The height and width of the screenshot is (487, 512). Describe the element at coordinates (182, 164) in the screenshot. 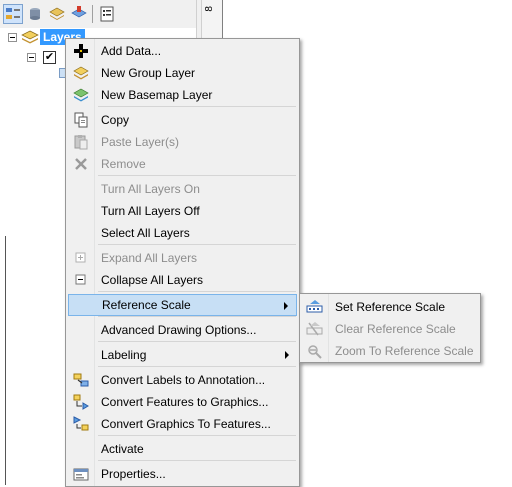

I see `menu-item-remove: Remove` at that location.